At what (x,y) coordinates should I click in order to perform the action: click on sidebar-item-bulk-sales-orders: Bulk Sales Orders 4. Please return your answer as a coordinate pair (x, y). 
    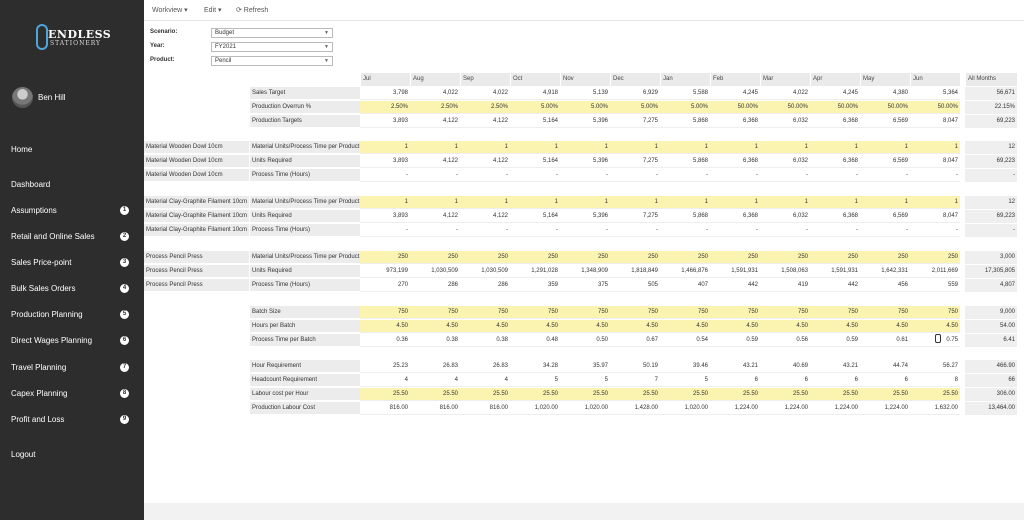
    Looking at the image, I should click on (72, 289).